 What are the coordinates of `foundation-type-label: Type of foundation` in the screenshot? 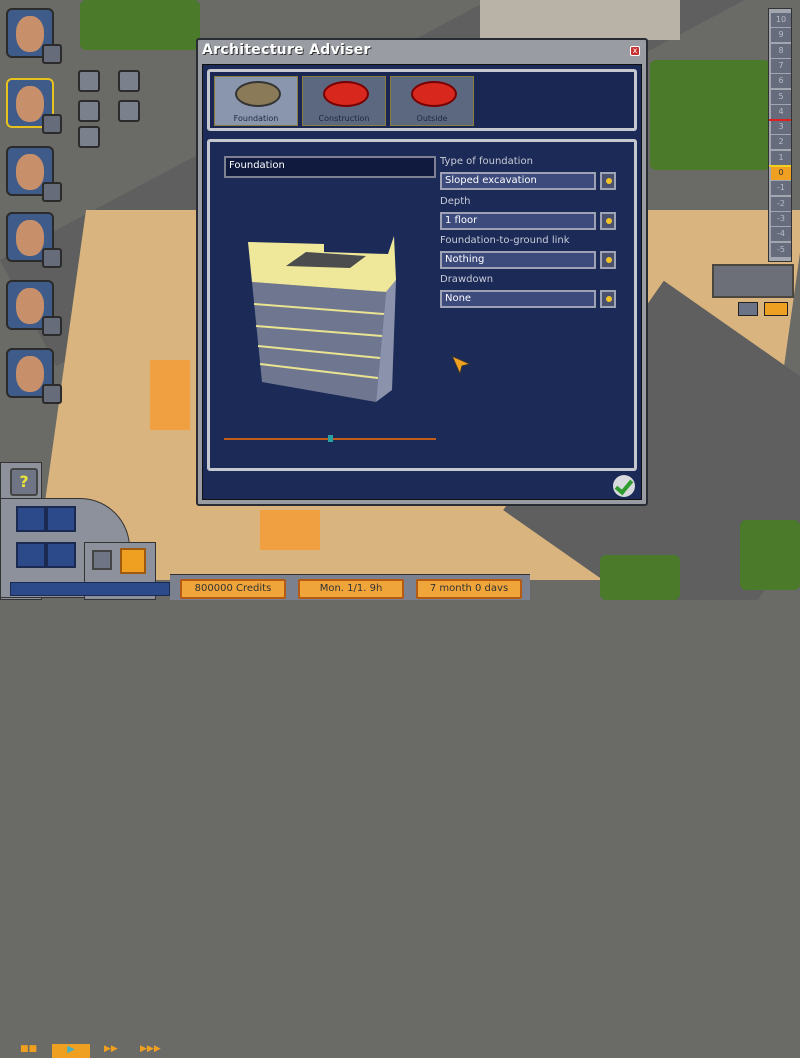 It's located at (486, 161).